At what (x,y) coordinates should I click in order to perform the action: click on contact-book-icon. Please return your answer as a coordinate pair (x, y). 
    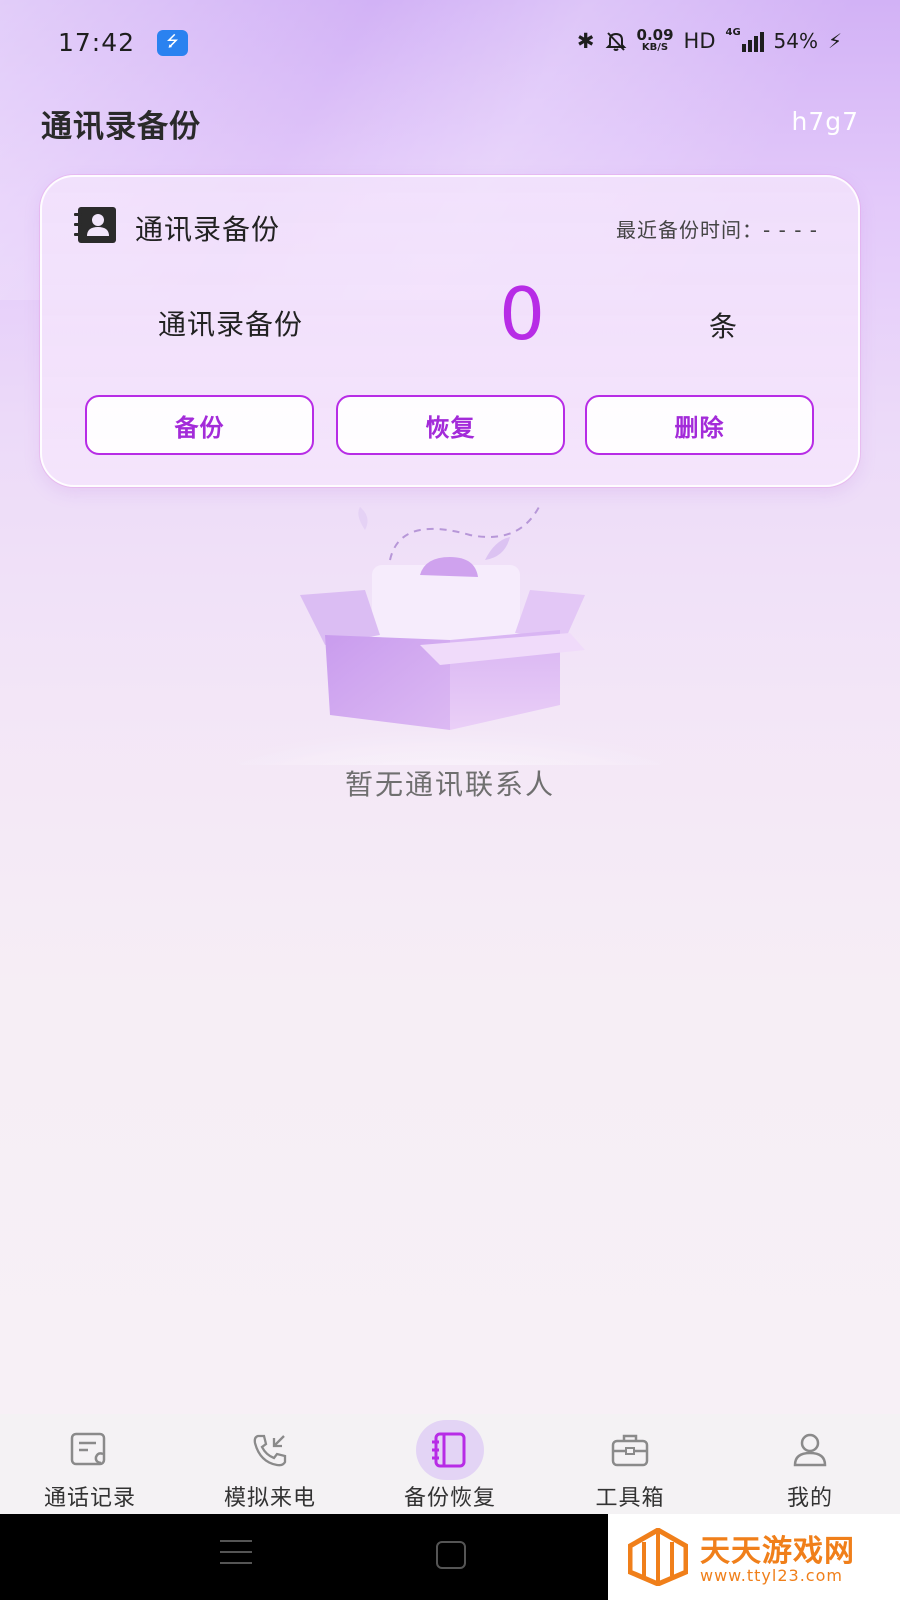
    Looking at the image, I should click on (95, 225).